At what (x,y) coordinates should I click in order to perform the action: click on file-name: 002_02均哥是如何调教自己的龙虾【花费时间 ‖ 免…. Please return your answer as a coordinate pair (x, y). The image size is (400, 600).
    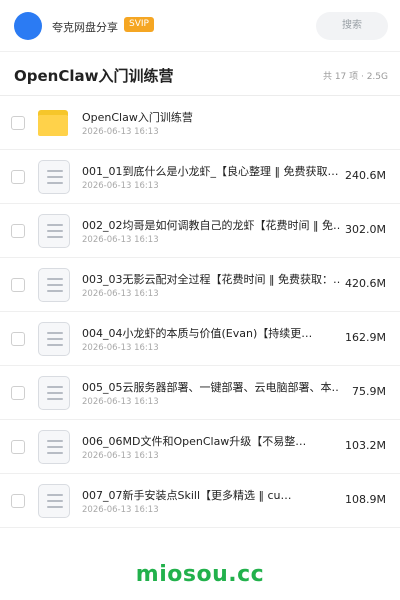
    Looking at the image, I should click on (211, 225).